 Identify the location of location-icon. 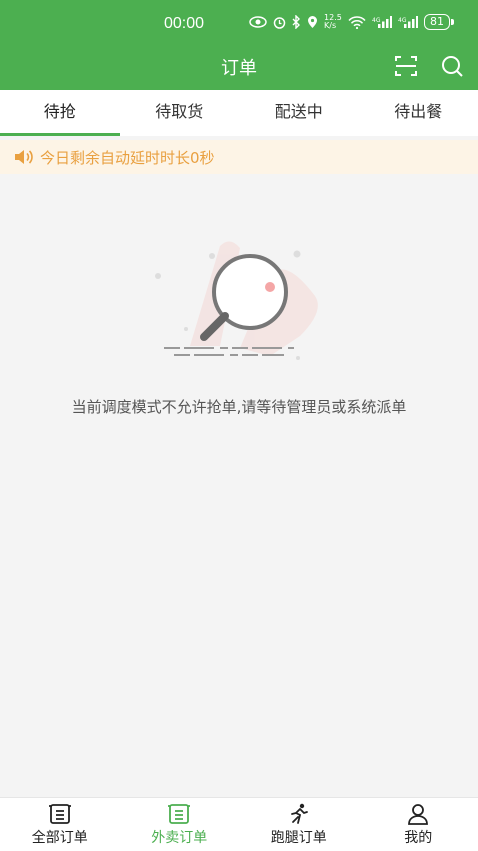
(312, 22).